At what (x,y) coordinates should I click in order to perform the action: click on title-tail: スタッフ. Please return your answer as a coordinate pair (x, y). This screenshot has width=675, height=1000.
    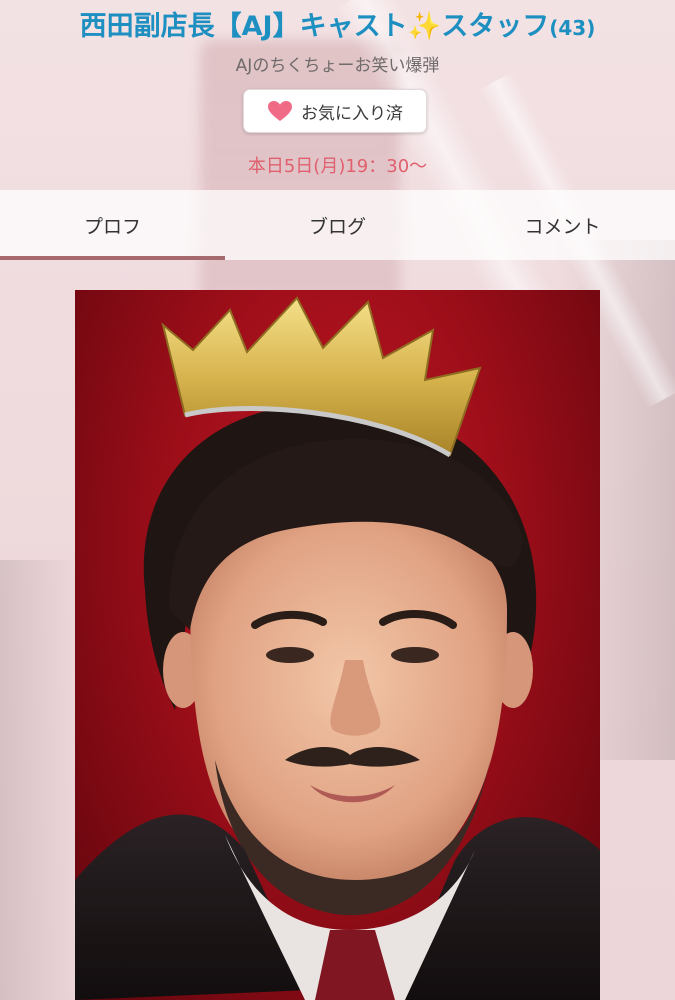
    Looking at the image, I should click on (495, 26).